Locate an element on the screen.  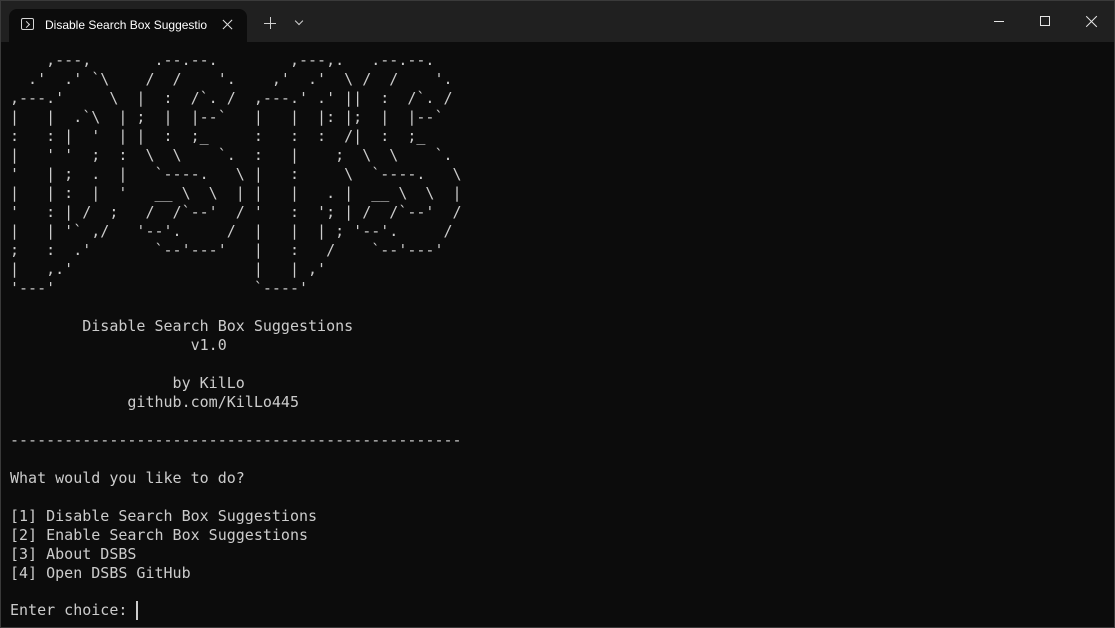
close-window-button is located at coordinates (1091, 21).